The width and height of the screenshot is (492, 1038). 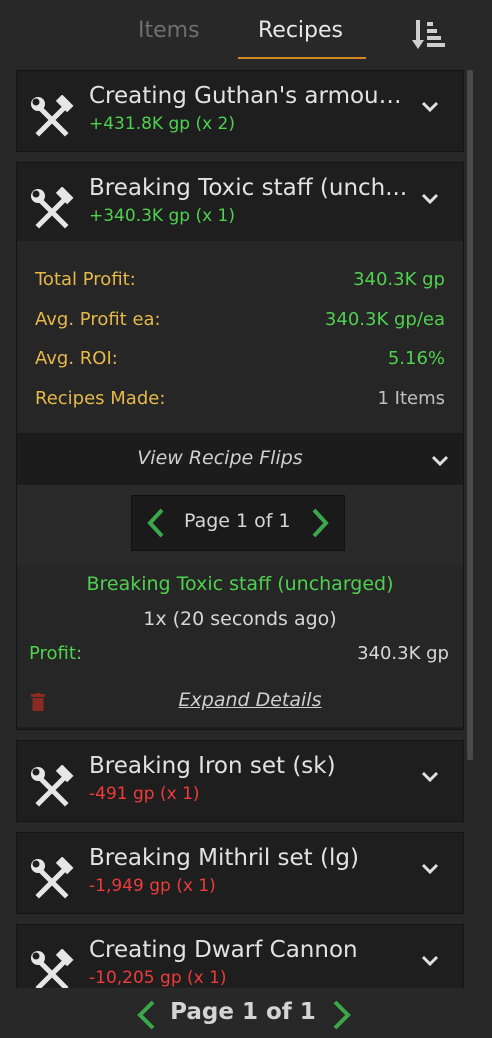 I want to click on stat-recipes-made: Recipes Made: 1 Items, so click(x=240, y=401).